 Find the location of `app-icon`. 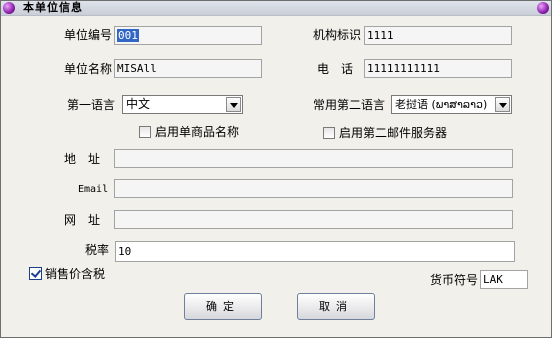

app-icon is located at coordinates (9, 8).